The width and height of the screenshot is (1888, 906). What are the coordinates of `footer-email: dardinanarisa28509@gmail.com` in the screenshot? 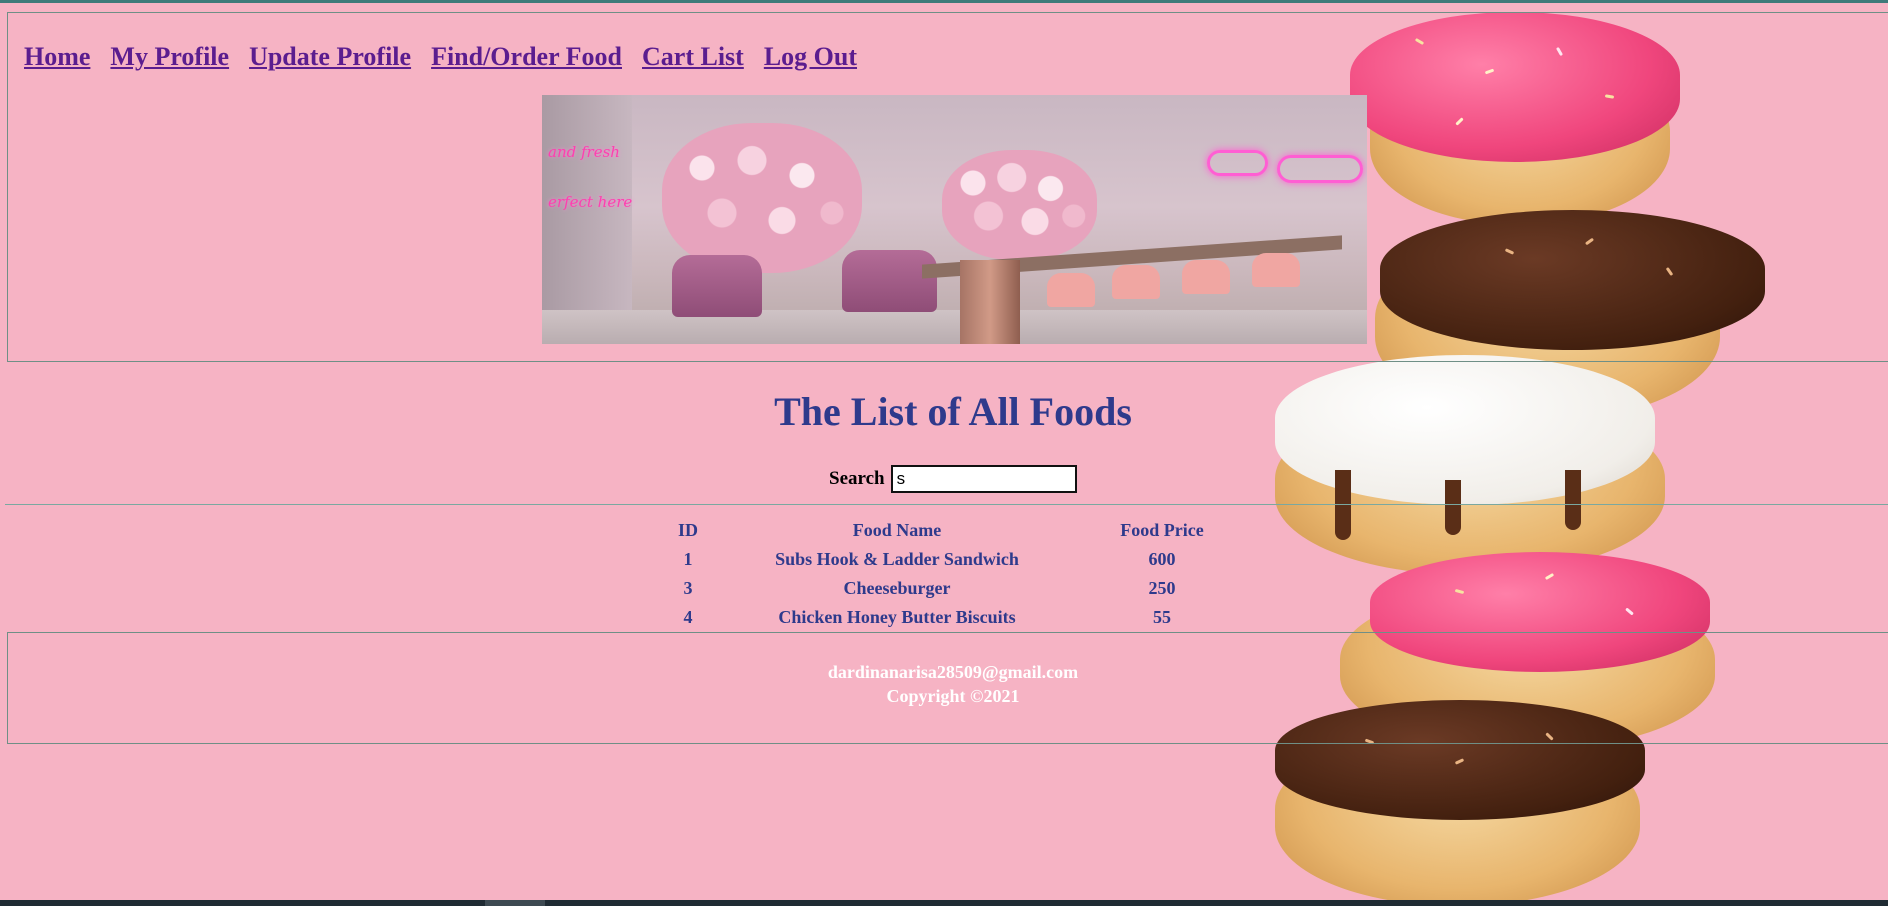 It's located at (953, 672).